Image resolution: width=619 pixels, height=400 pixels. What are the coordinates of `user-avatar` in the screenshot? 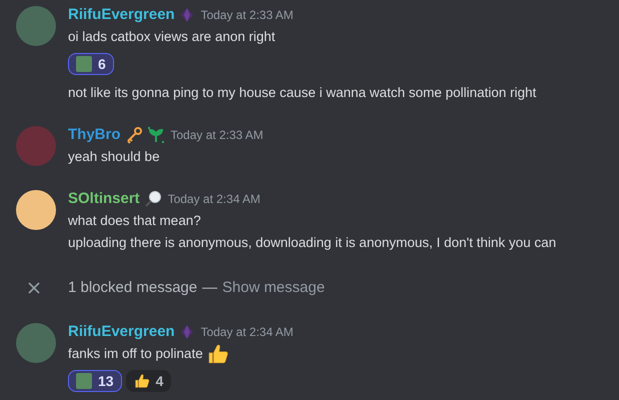 It's located at (36, 210).